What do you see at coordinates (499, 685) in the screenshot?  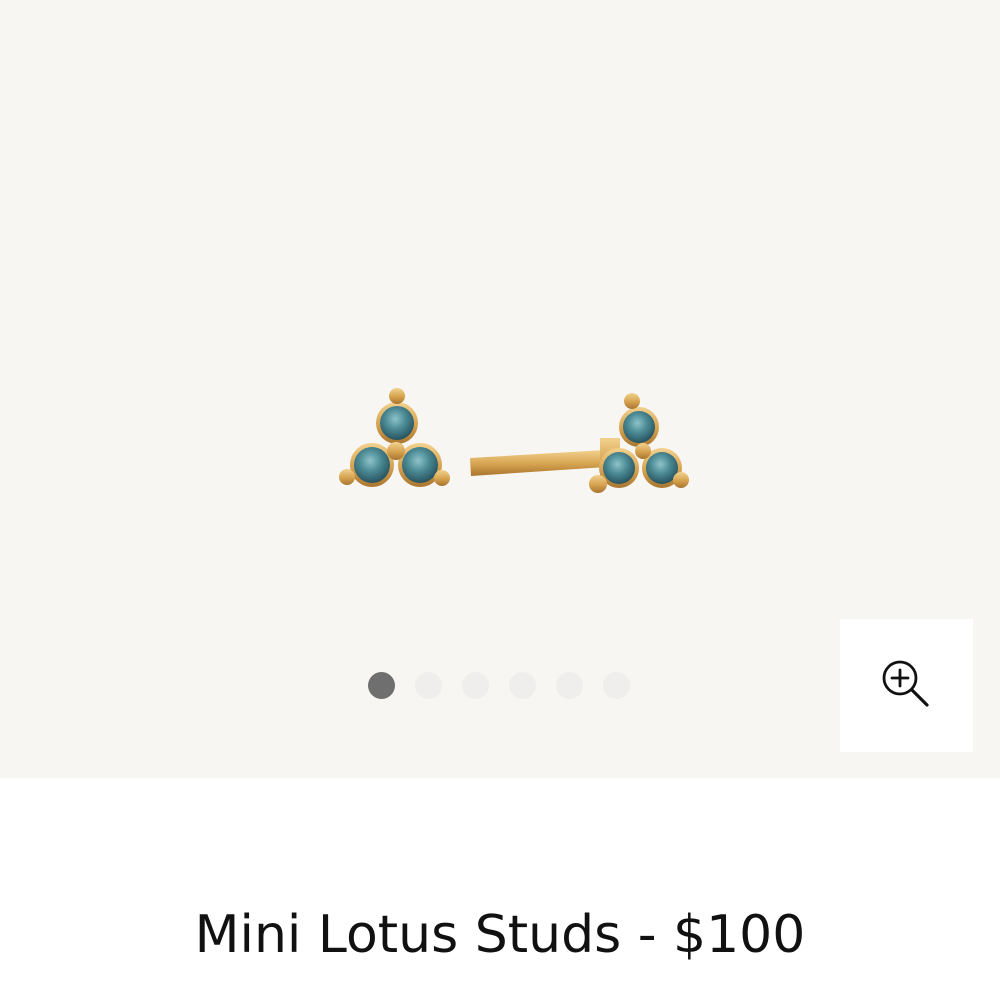 I see `carousel-pagination` at bounding box center [499, 685].